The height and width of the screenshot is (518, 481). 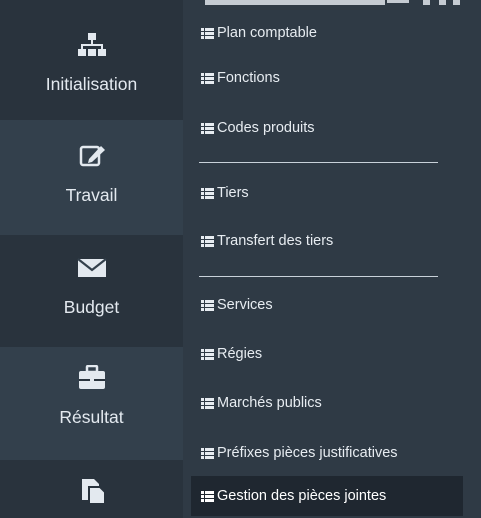 What do you see at coordinates (91, 307) in the screenshot?
I see `sidebar-item-label: Budget` at bounding box center [91, 307].